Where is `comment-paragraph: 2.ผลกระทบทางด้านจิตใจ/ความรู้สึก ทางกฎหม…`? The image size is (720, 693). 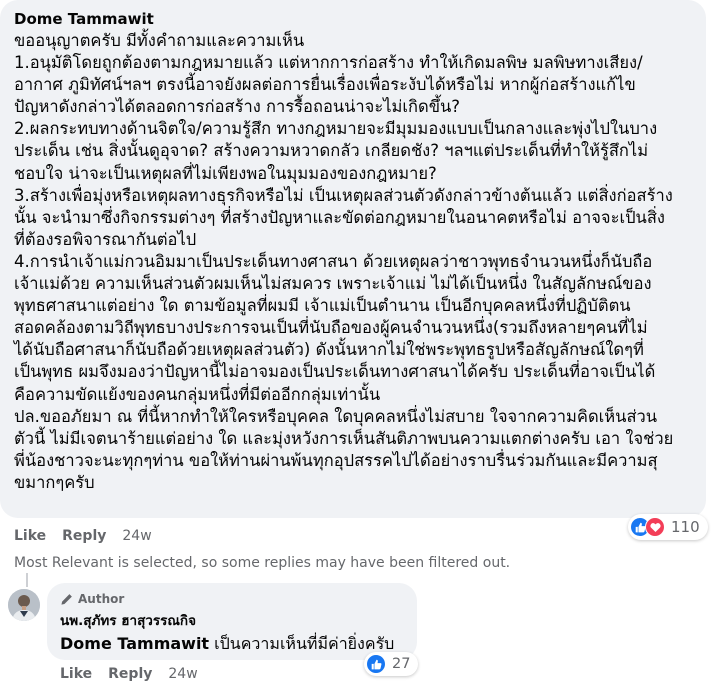
comment-paragraph: 2.ผลกระทบทางด้านจิตใจ/ความรู้สึก ทางกฎหม… is located at coordinates (336, 151).